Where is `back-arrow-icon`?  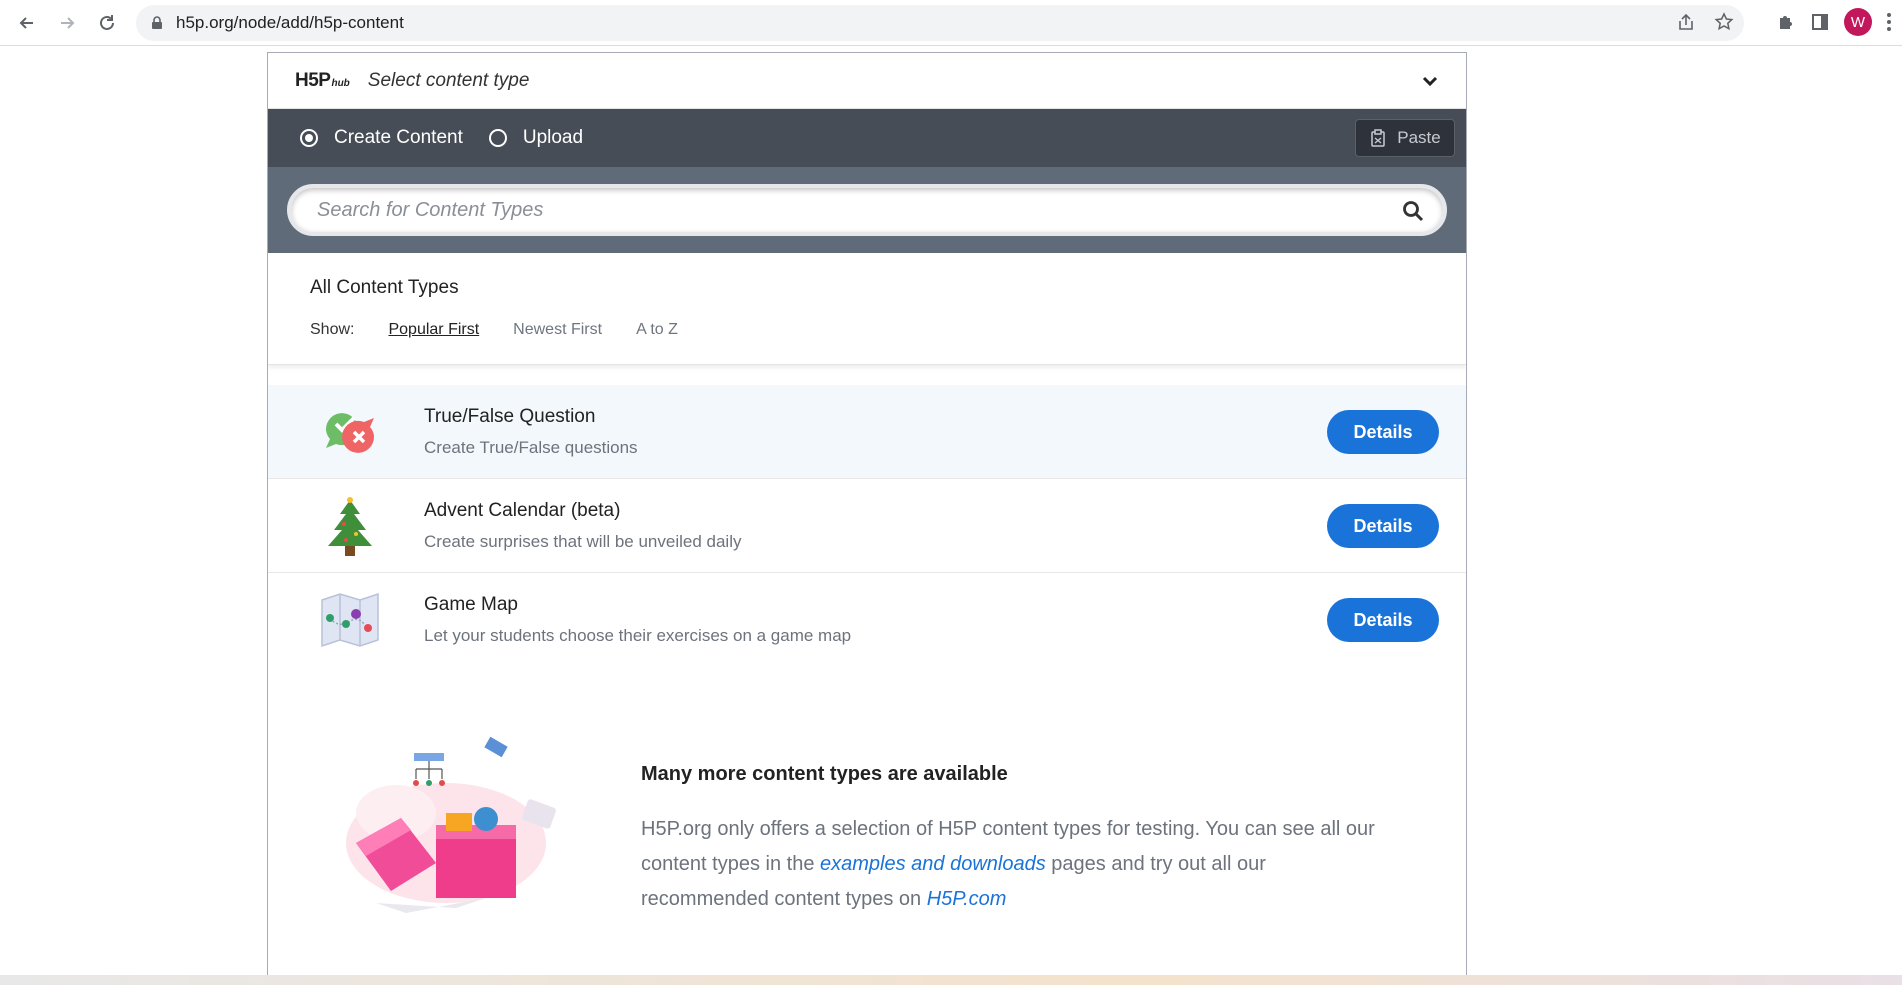 back-arrow-icon is located at coordinates (26, 22).